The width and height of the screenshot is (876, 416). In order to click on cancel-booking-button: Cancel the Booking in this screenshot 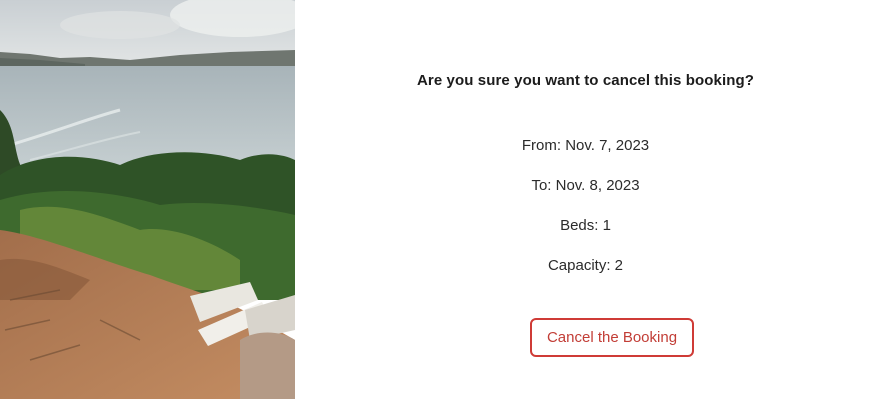, I will do `click(612, 337)`.